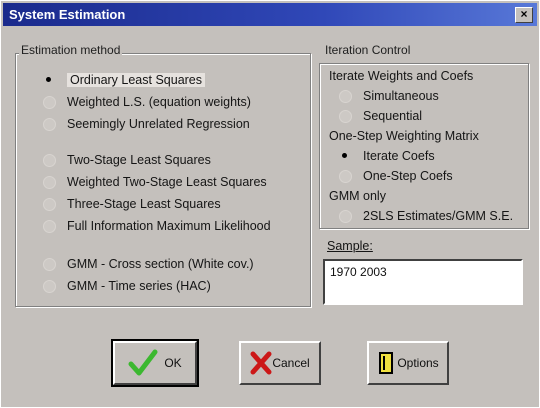 This screenshot has width=540, height=408. I want to click on radio-onestep-coefs: One-Step Coefs, so click(396, 176).